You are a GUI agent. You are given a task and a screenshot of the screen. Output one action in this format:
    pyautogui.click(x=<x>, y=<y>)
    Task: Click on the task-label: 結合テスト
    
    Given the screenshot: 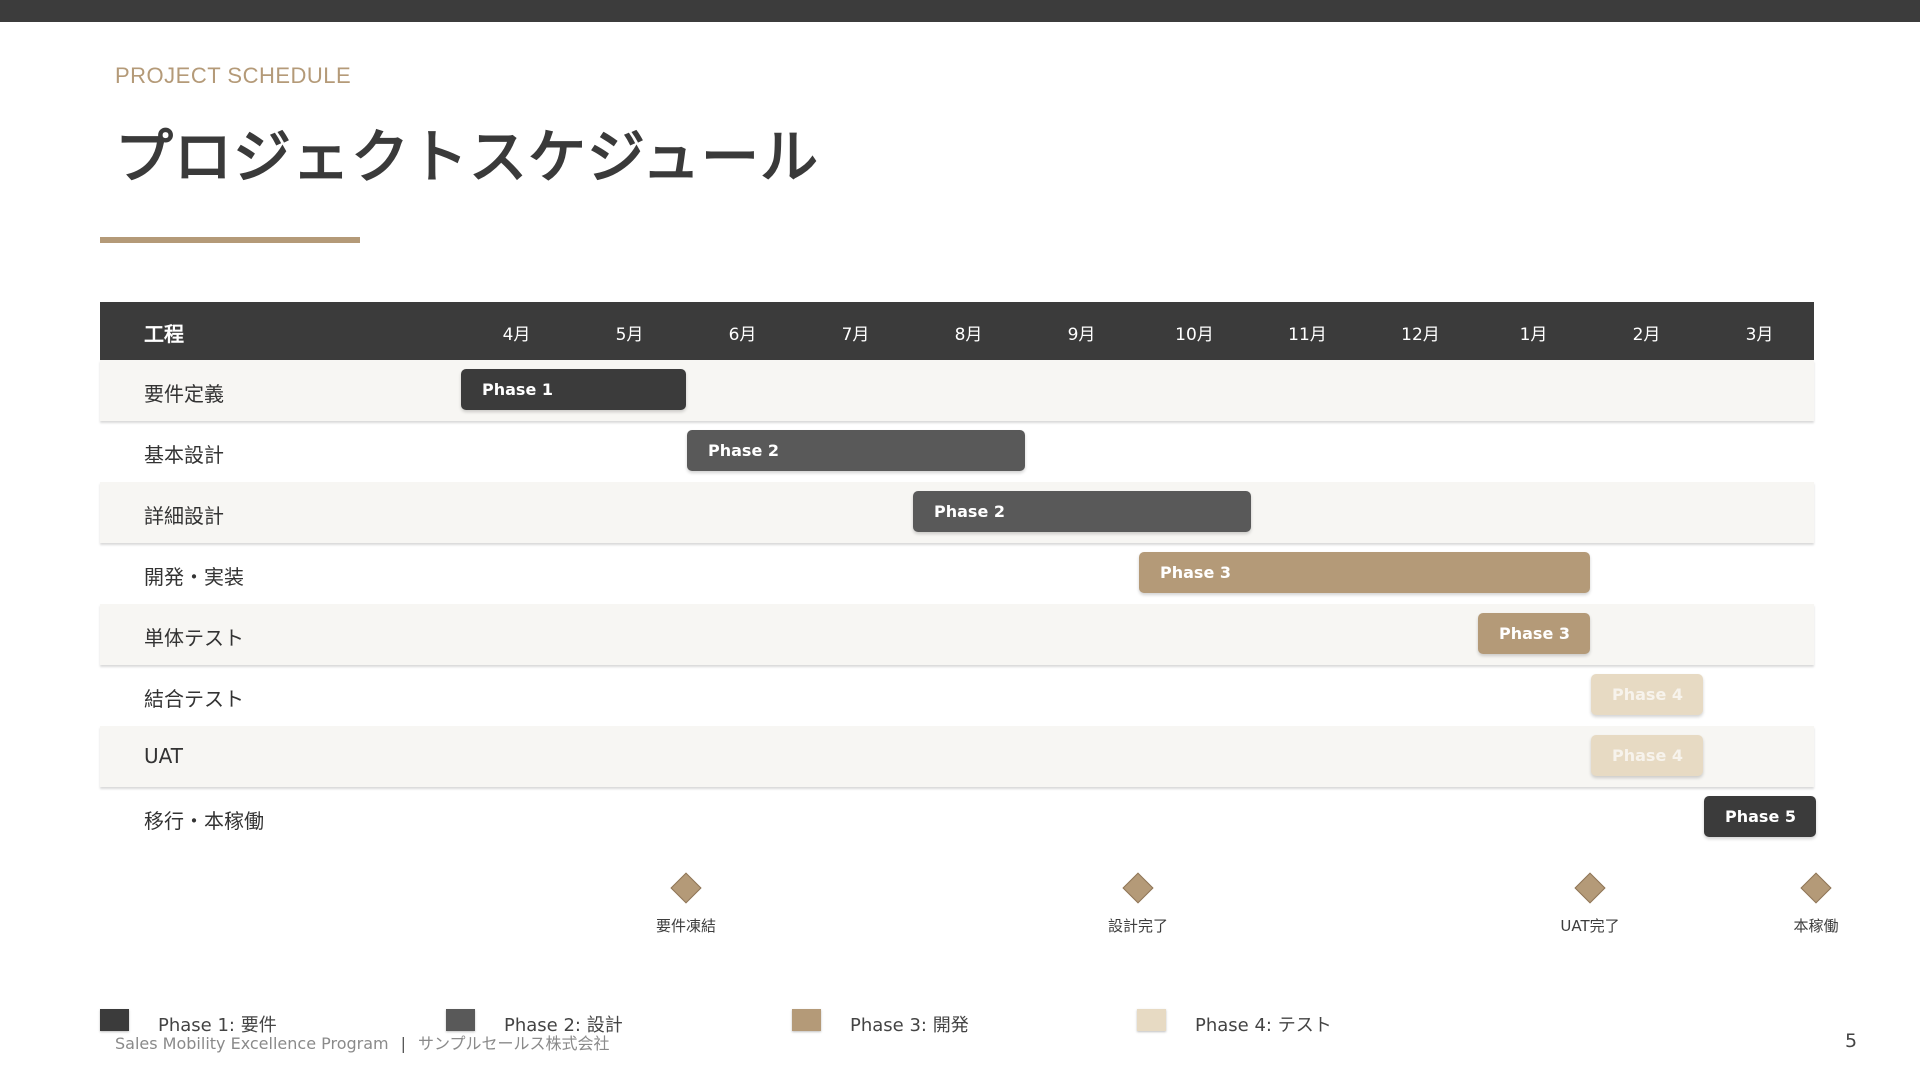 What is the action you would take?
    pyautogui.click(x=194, y=699)
    